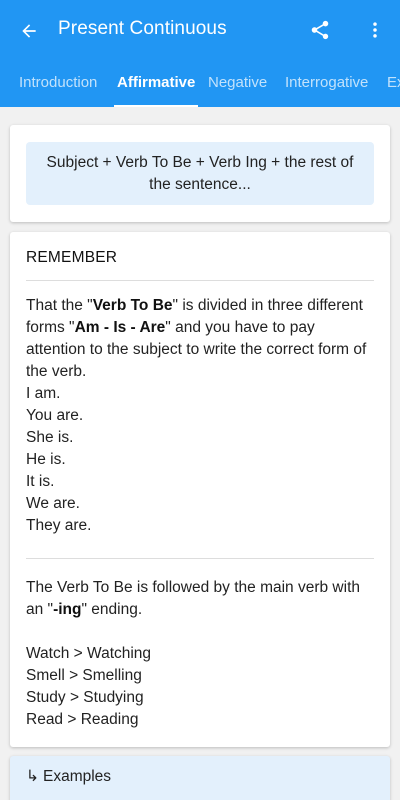 This screenshot has width=400, height=800. Describe the element at coordinates (77, 776) in the screenshot. I see `examples-label: Examples` at that location.